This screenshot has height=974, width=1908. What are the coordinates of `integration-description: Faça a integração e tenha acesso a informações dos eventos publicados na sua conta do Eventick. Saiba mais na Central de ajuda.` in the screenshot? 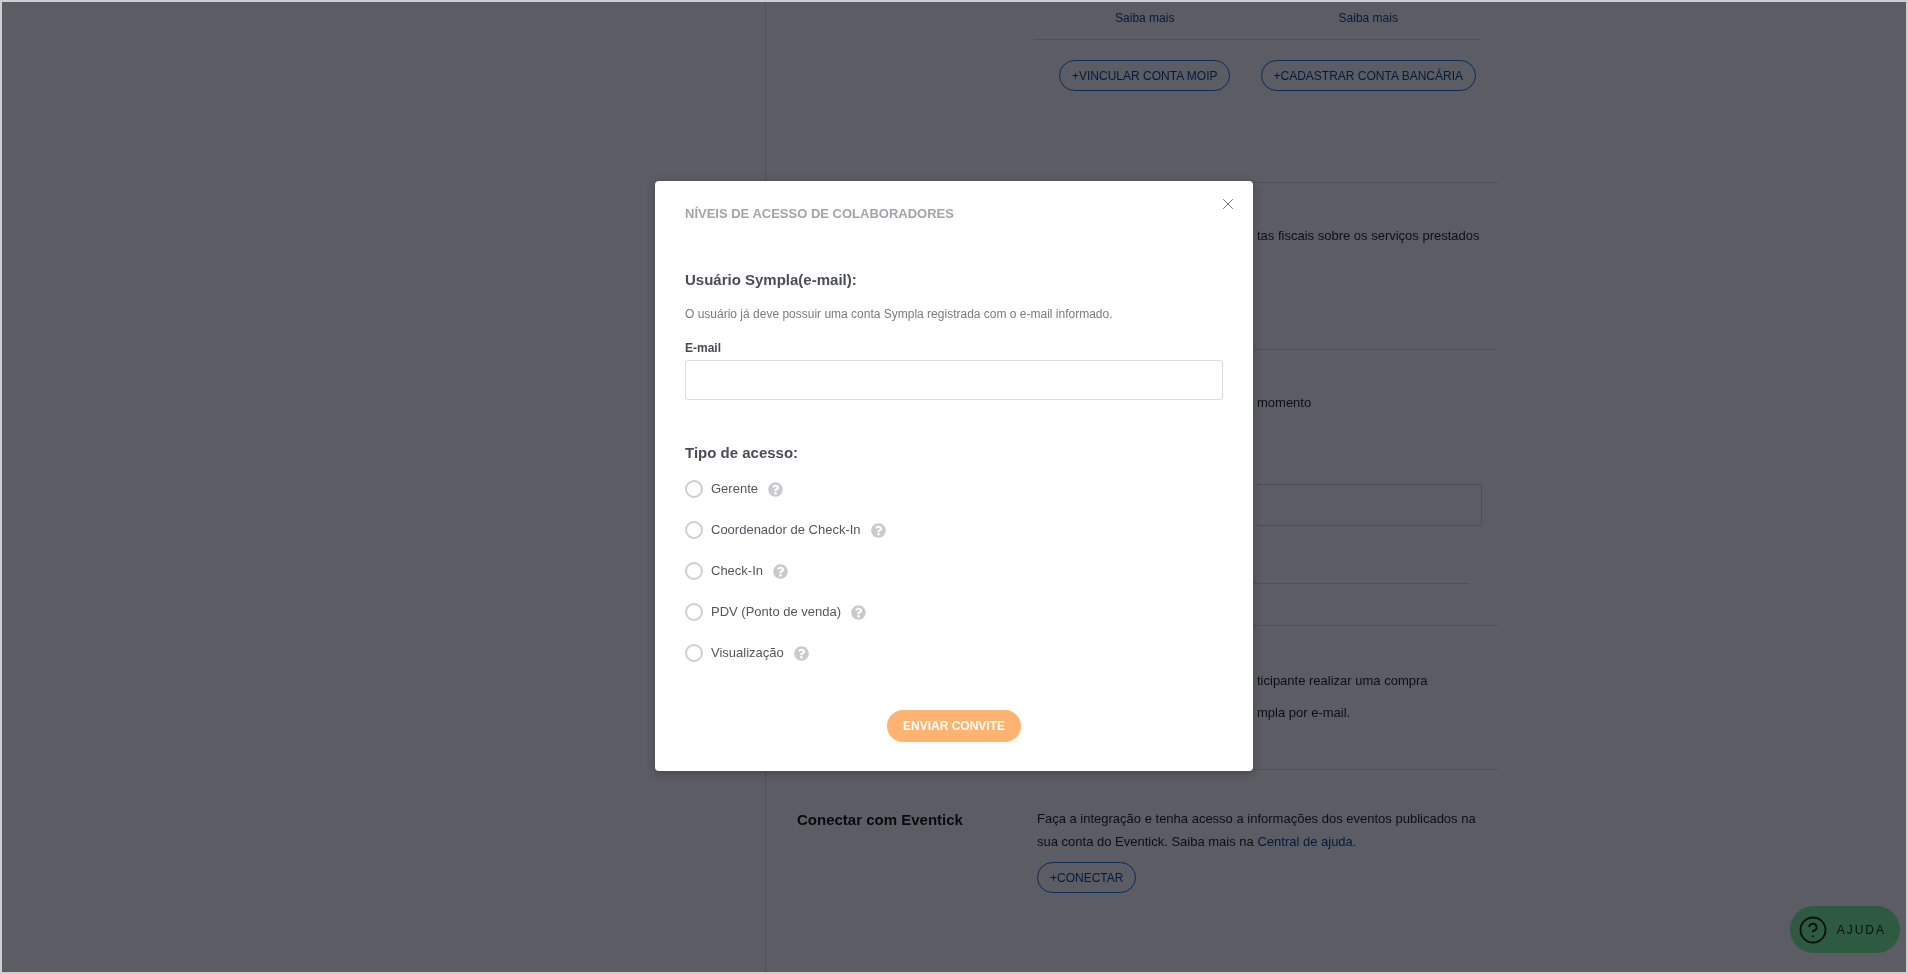 It's located at (1257, 830).